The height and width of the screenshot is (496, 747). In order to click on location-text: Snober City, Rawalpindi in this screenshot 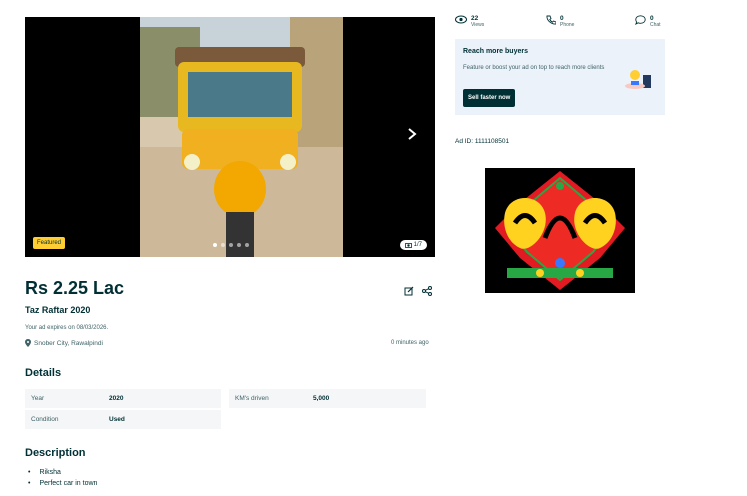, I will do `click(68, 343)`.